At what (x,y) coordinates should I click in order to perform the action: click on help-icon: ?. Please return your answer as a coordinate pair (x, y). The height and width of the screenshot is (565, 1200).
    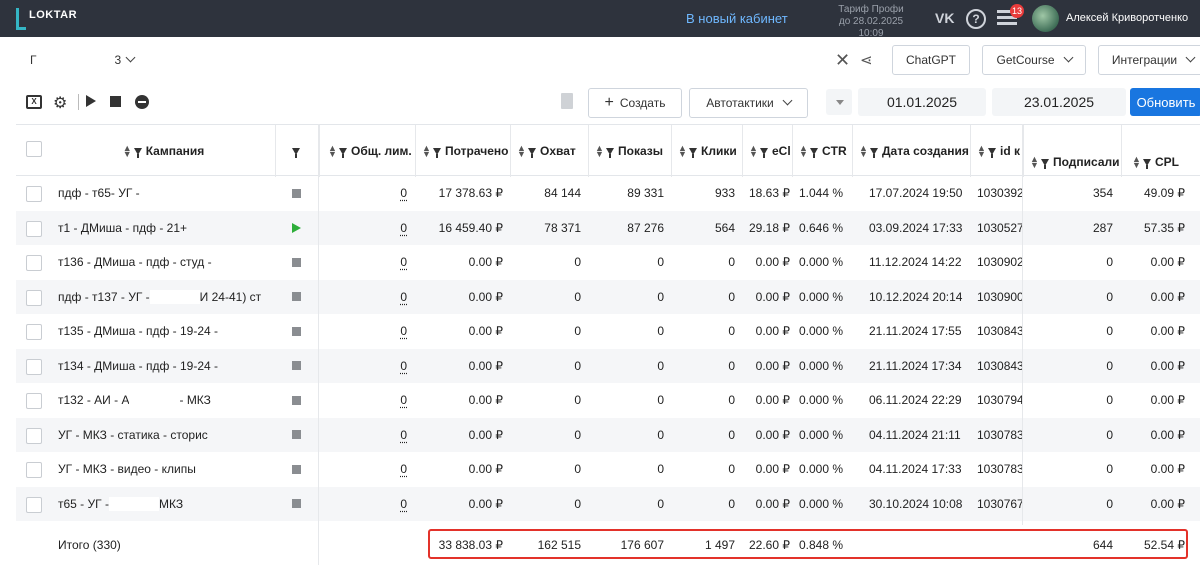
    Looking at the image, I should click on (976, 19).